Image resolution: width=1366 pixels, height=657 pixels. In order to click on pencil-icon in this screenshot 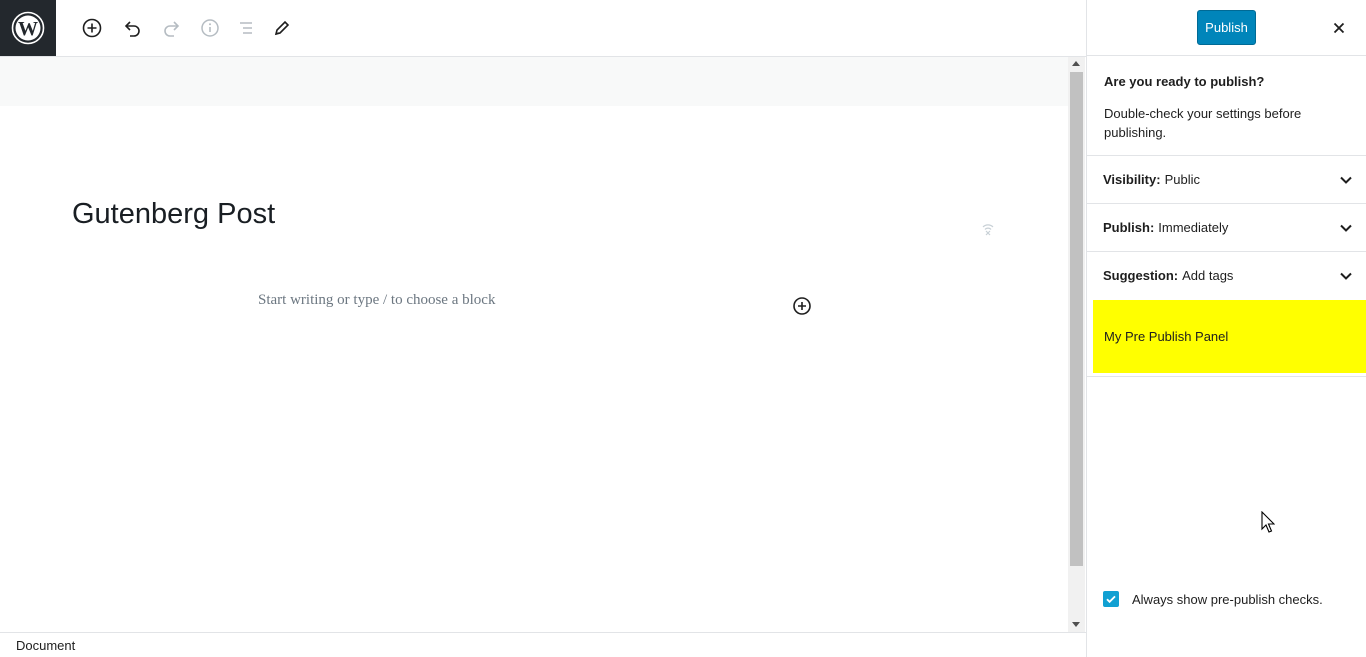, I will do `click(282, 28)`.